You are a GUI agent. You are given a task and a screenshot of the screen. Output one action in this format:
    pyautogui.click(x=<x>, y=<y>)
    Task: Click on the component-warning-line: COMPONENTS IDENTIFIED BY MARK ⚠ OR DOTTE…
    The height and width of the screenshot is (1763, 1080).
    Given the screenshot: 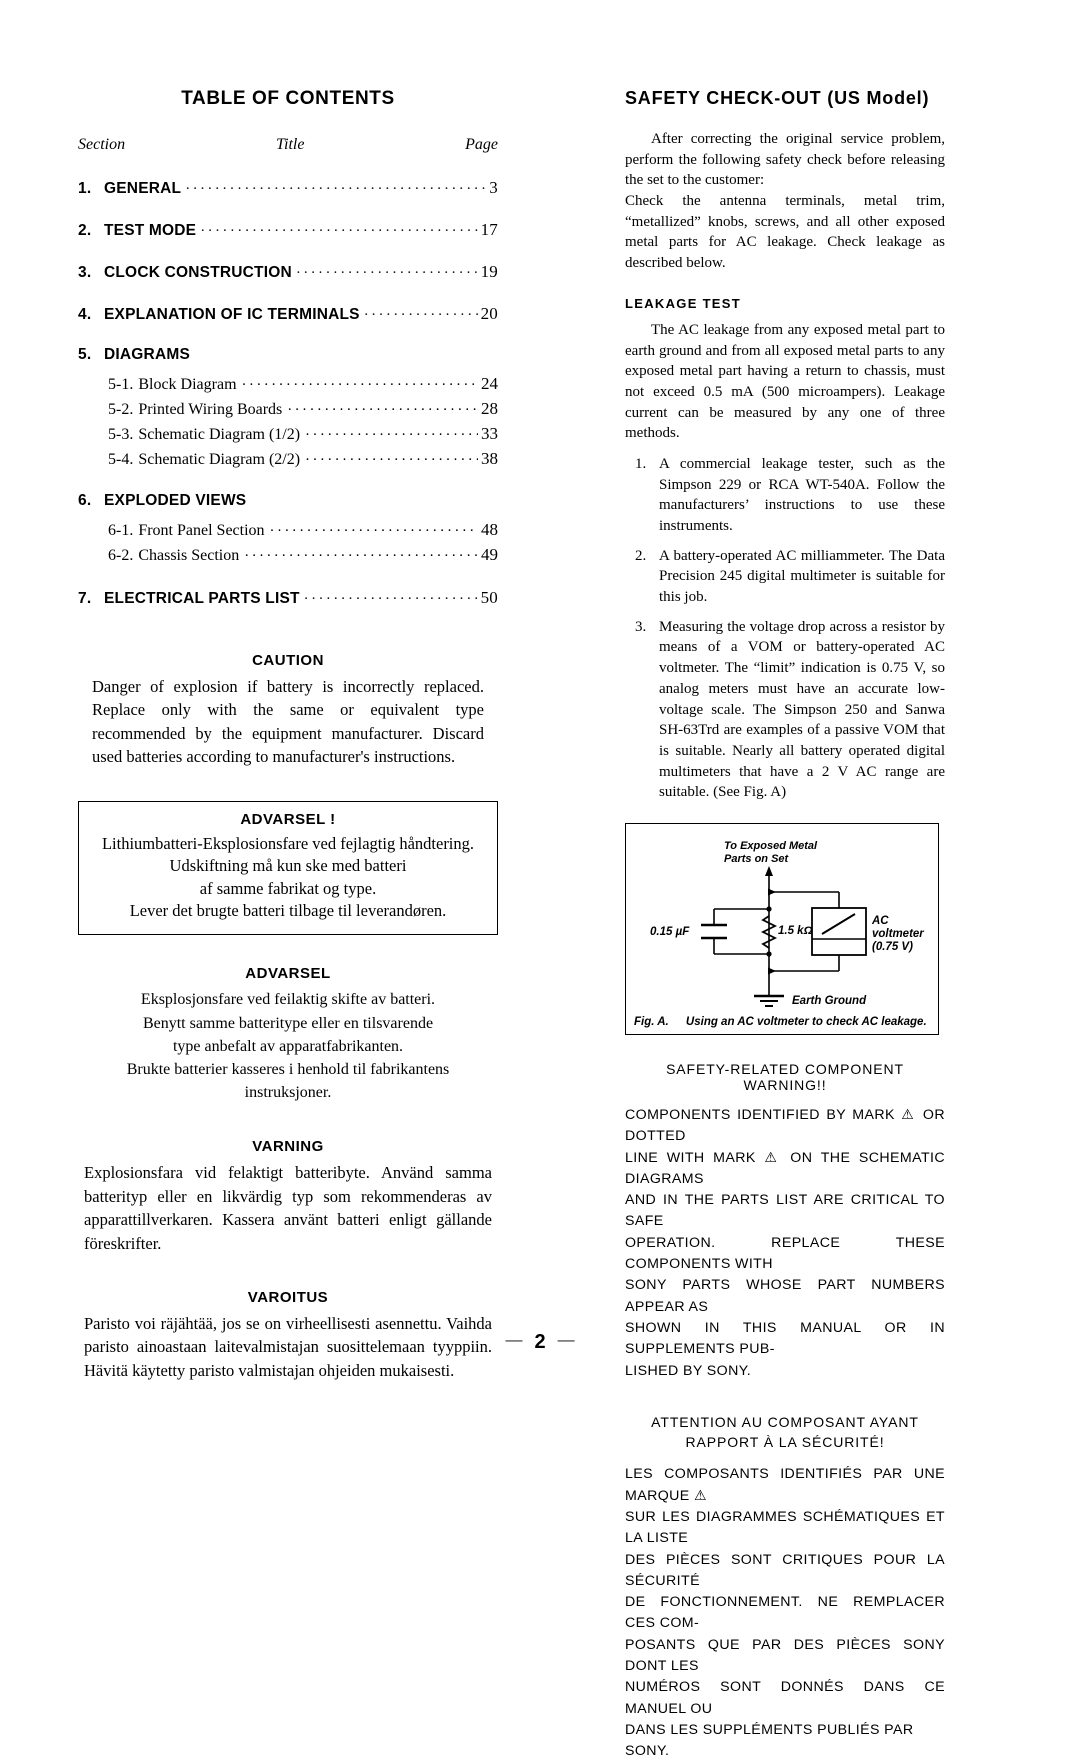 What is the action you would take?
    pyautogui.click(x=785, y=1125)
    